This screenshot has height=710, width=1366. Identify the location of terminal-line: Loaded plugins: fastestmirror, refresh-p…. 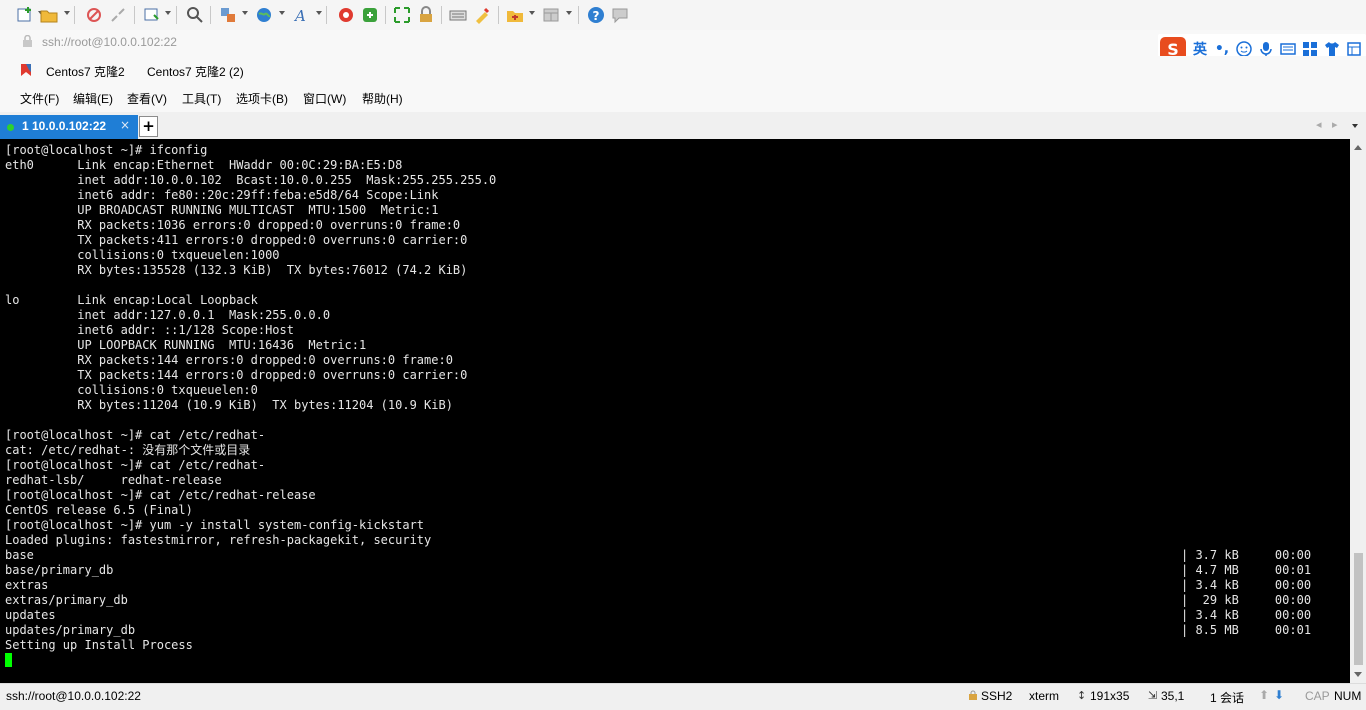
(218, 540).